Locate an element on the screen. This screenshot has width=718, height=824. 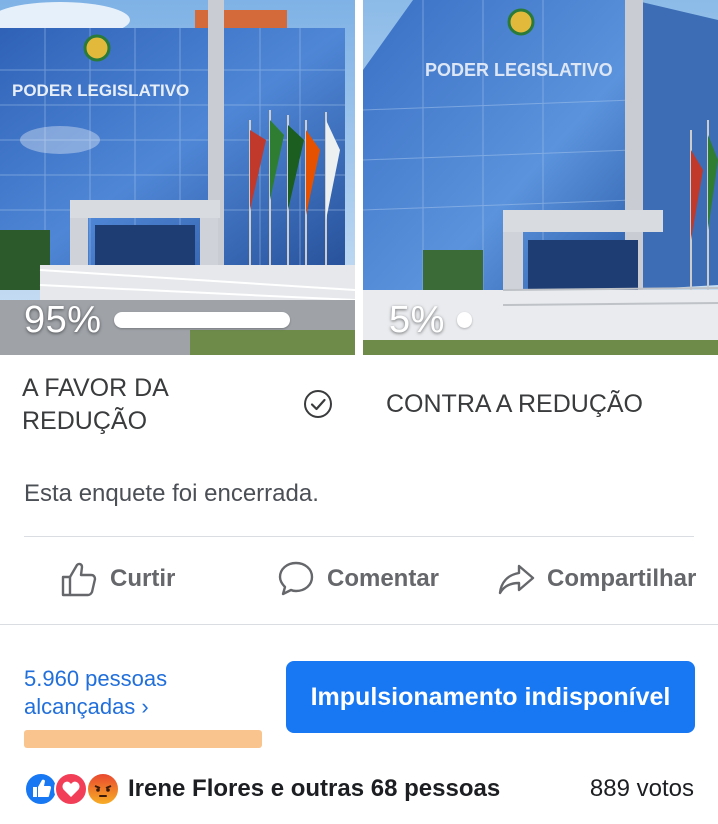
reaction-icons is located at coordinates (74, 789).